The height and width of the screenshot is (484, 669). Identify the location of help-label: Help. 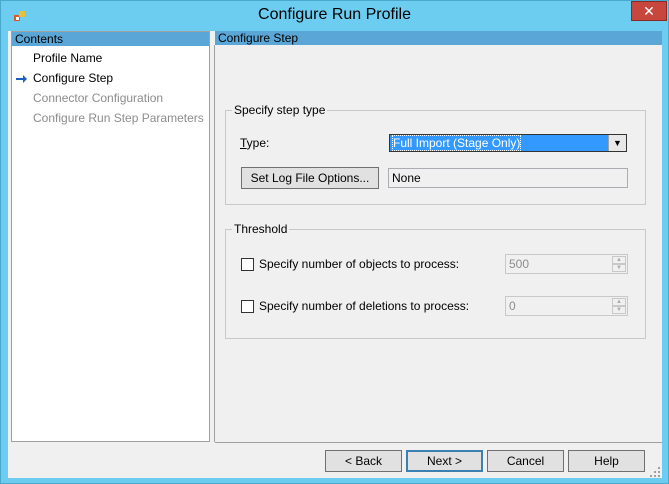
(606, 461).